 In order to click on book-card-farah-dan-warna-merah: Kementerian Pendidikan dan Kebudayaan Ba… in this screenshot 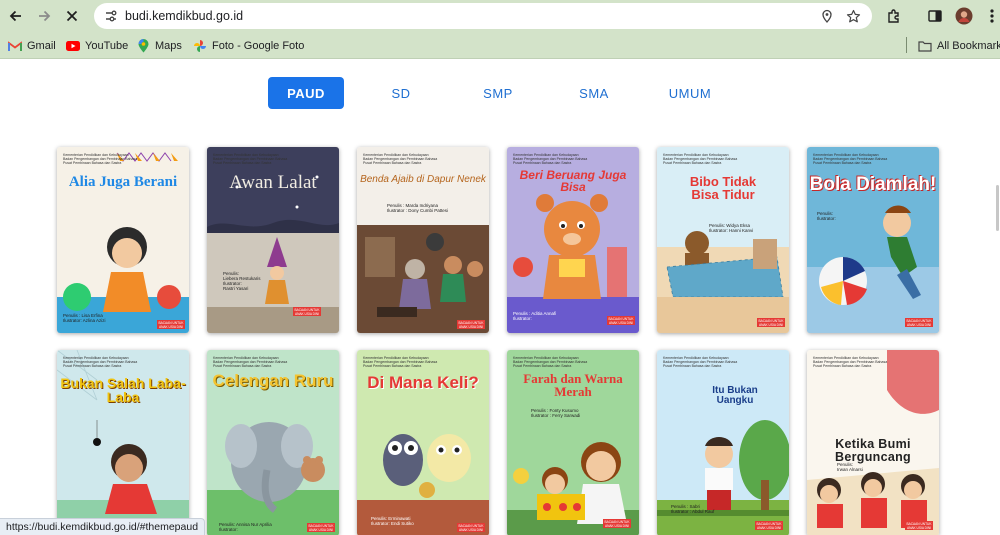, I will do `click(573, 442)`.